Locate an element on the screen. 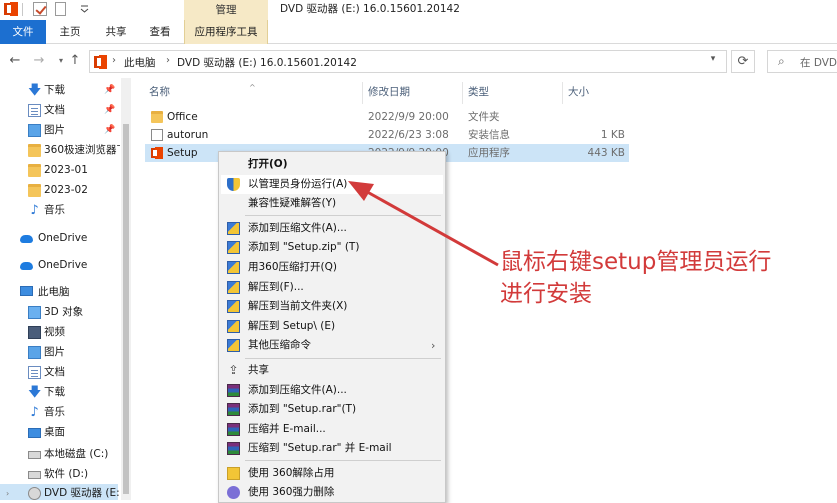 The width and height of the screenshot is (837, 503). tab-home: 主页 is located at coordinates (70, 32).